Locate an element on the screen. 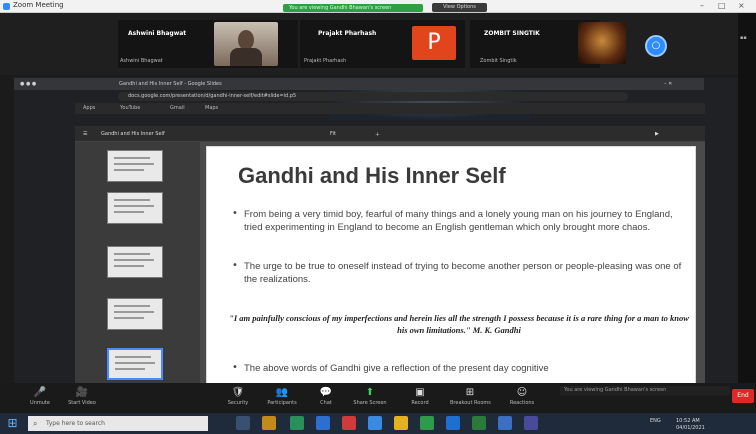  screen-share-banner: You are viewing Gandhi Bhawan's screen is located at coordinates (353, 8).